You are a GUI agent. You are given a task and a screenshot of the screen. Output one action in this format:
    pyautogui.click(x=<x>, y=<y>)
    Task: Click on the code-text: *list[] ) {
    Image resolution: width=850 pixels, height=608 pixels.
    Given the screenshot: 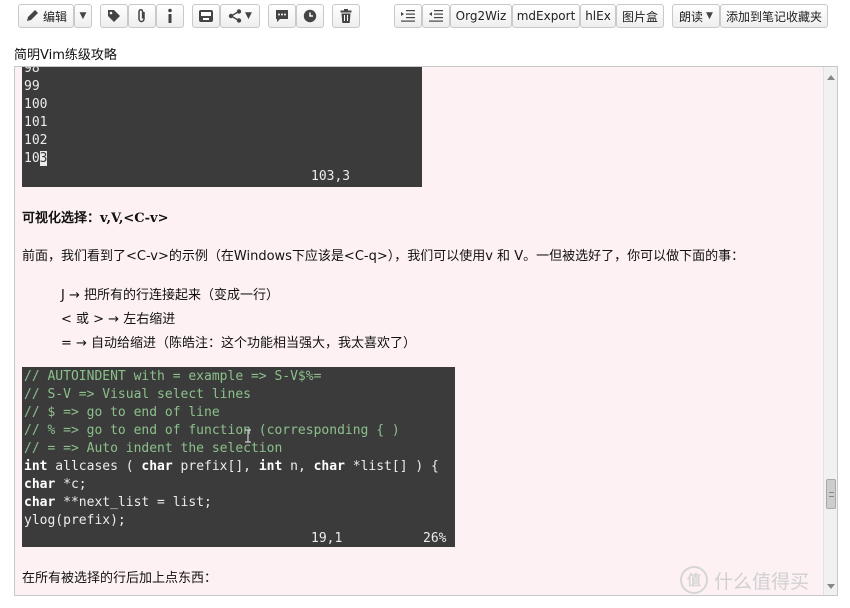 What is the action you would take?
    pyautogui.click(x=391, y=466)
    